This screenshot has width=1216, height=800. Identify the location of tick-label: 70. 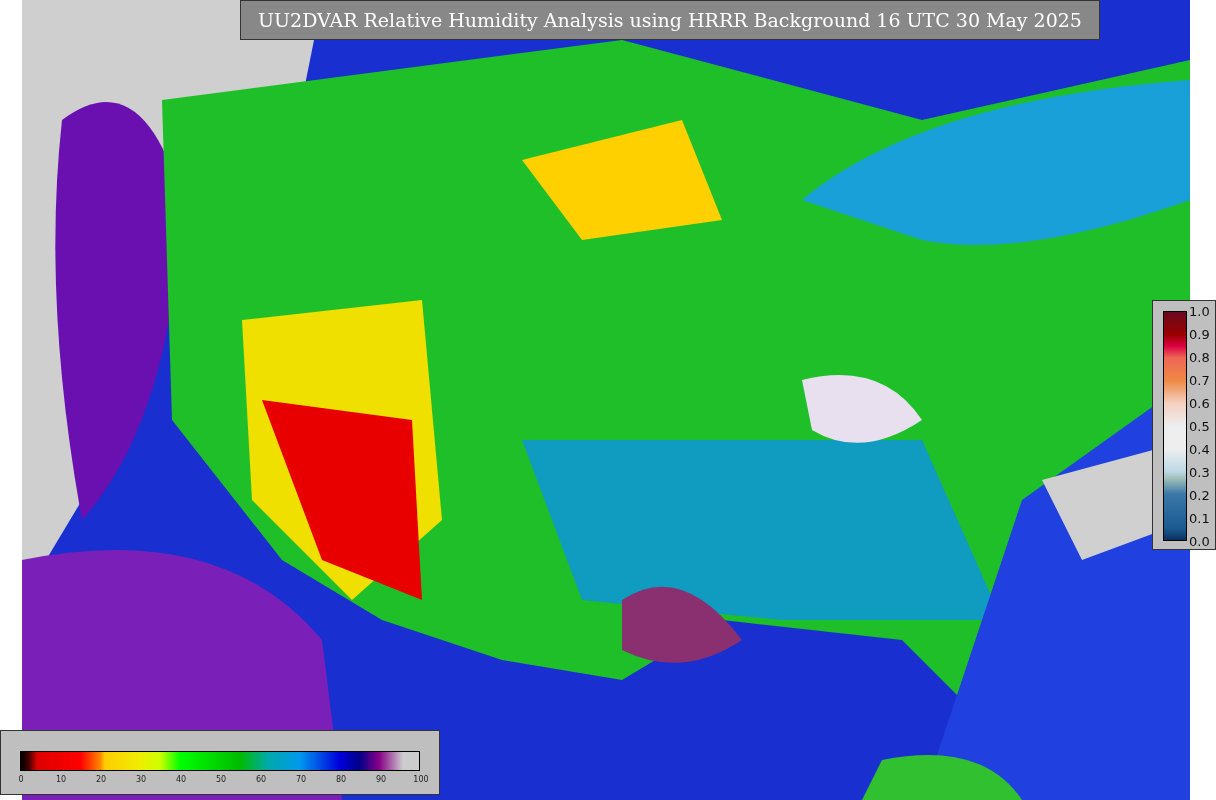
(301, 779).